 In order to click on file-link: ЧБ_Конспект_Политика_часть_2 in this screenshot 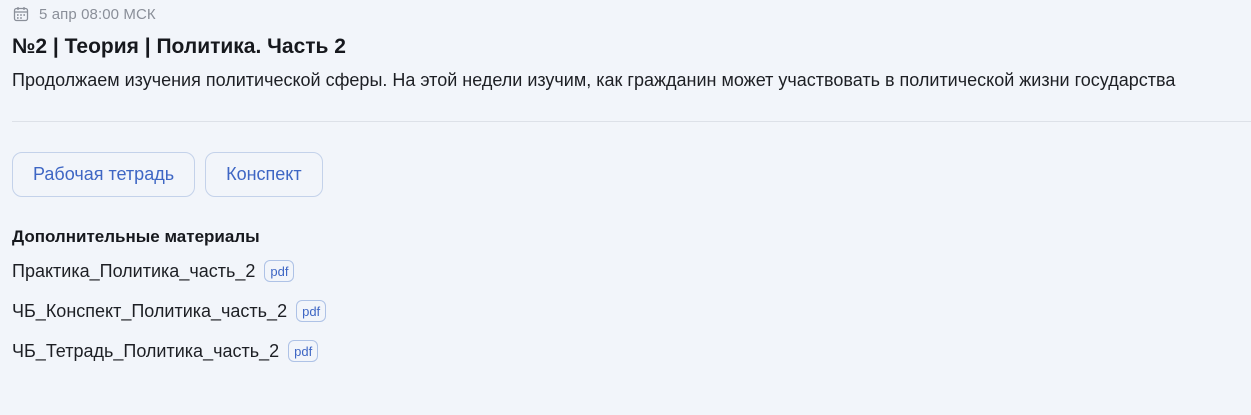, I will do `click(149, 311)`.